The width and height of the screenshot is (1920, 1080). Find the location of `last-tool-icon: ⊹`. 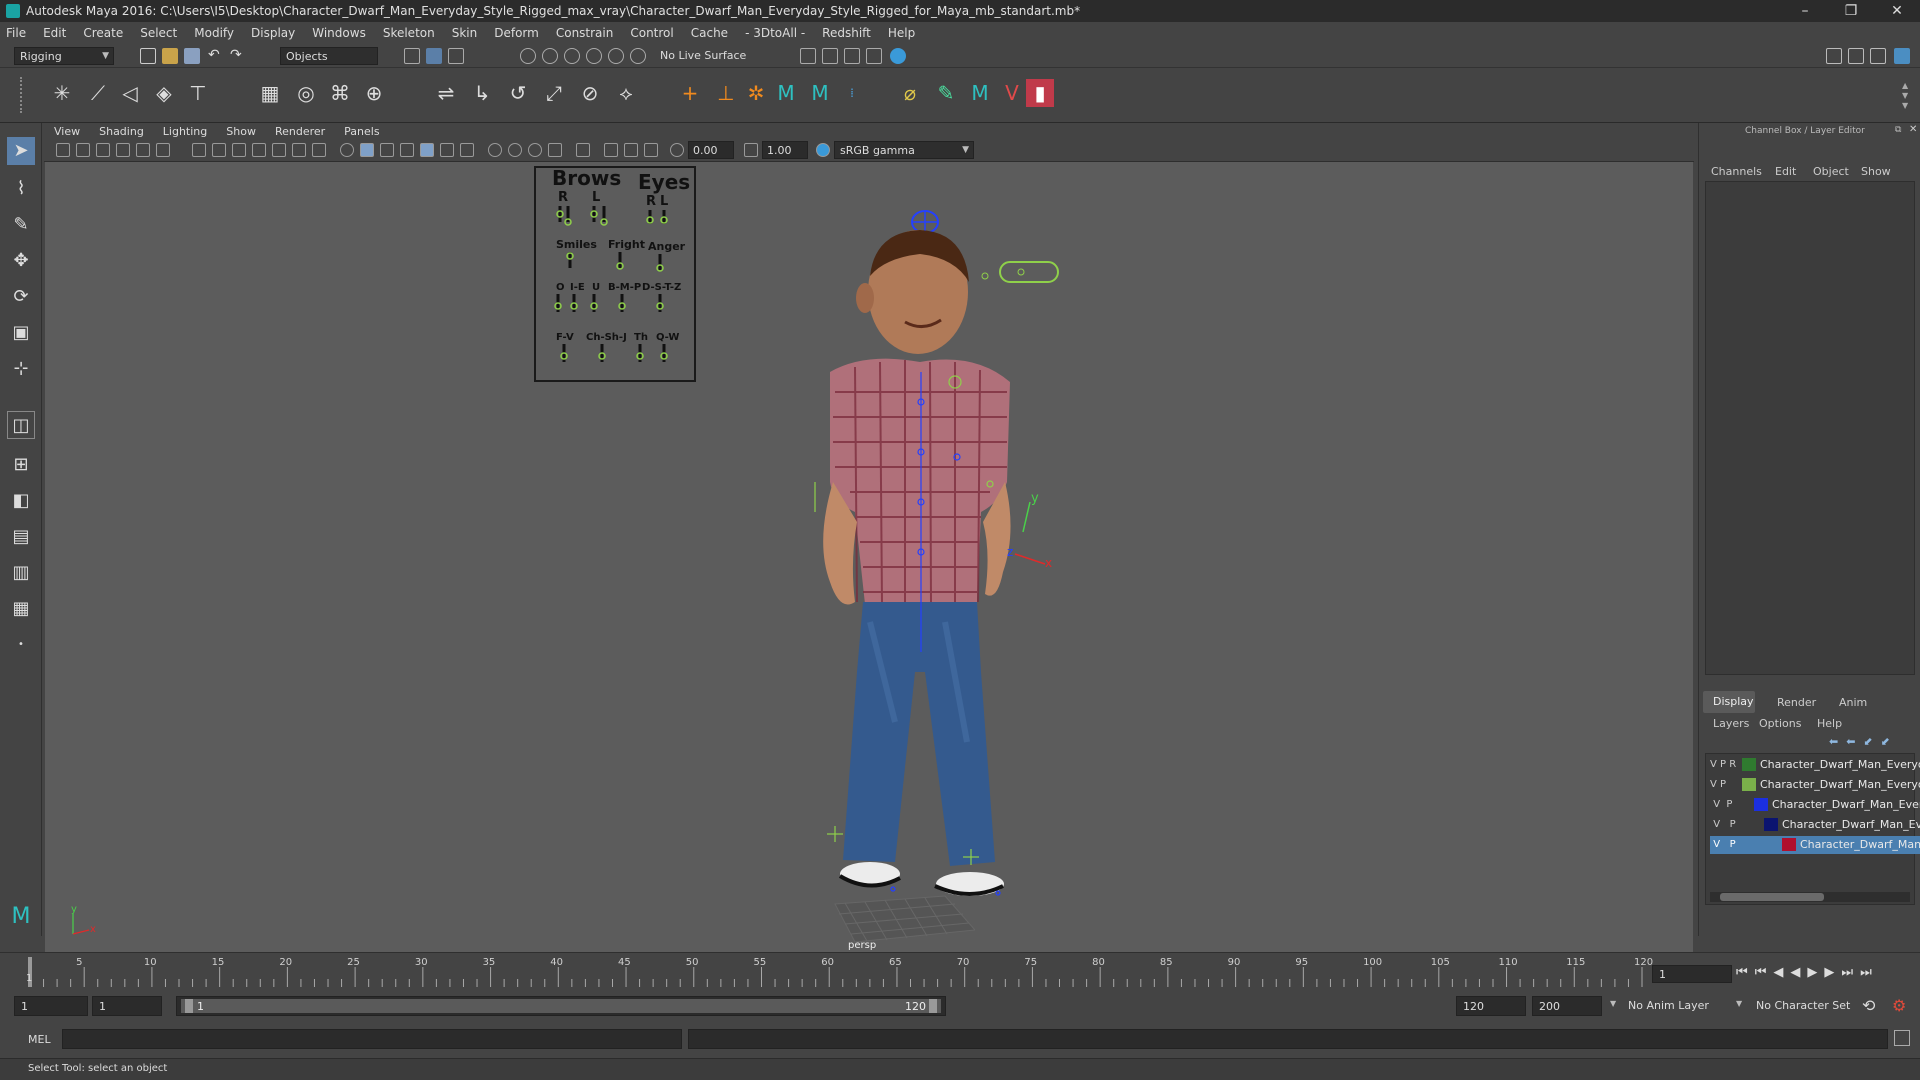

last-tool-icon: ⊹ is located at coordinates (21, 369).